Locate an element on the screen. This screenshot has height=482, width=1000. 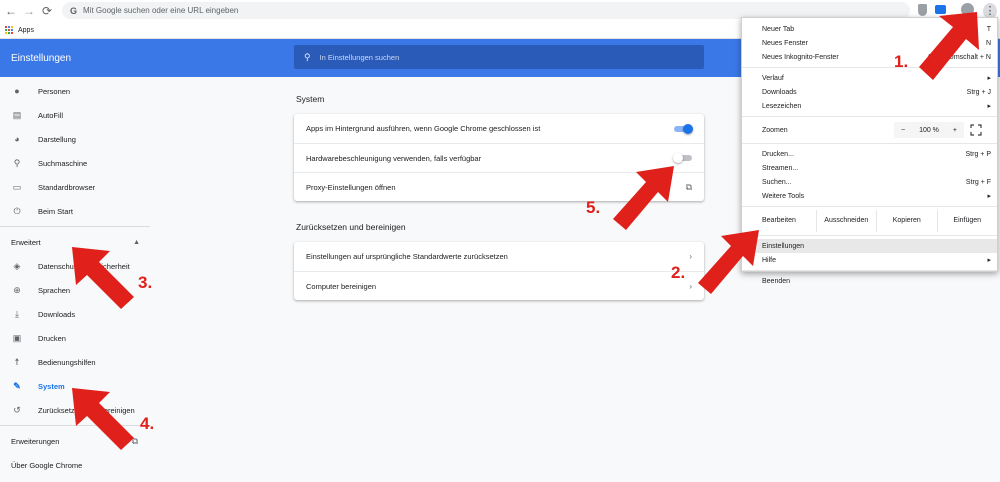
fullscreen-icon is located at coordinates (976, 130).